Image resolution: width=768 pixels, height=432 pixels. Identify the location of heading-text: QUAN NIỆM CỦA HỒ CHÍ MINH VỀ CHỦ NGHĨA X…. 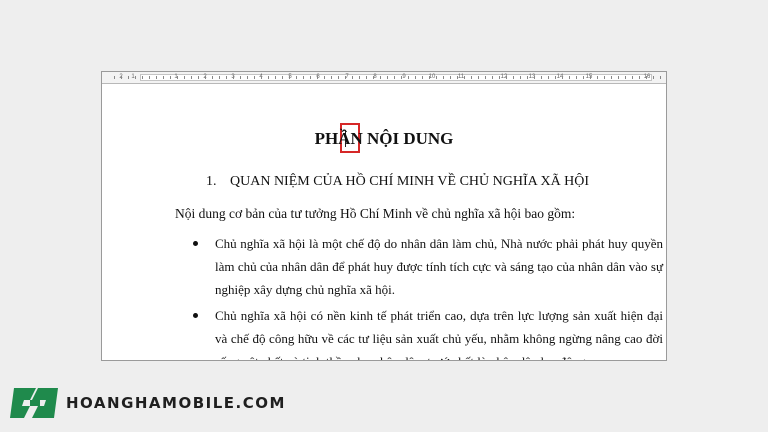
(410, 181).